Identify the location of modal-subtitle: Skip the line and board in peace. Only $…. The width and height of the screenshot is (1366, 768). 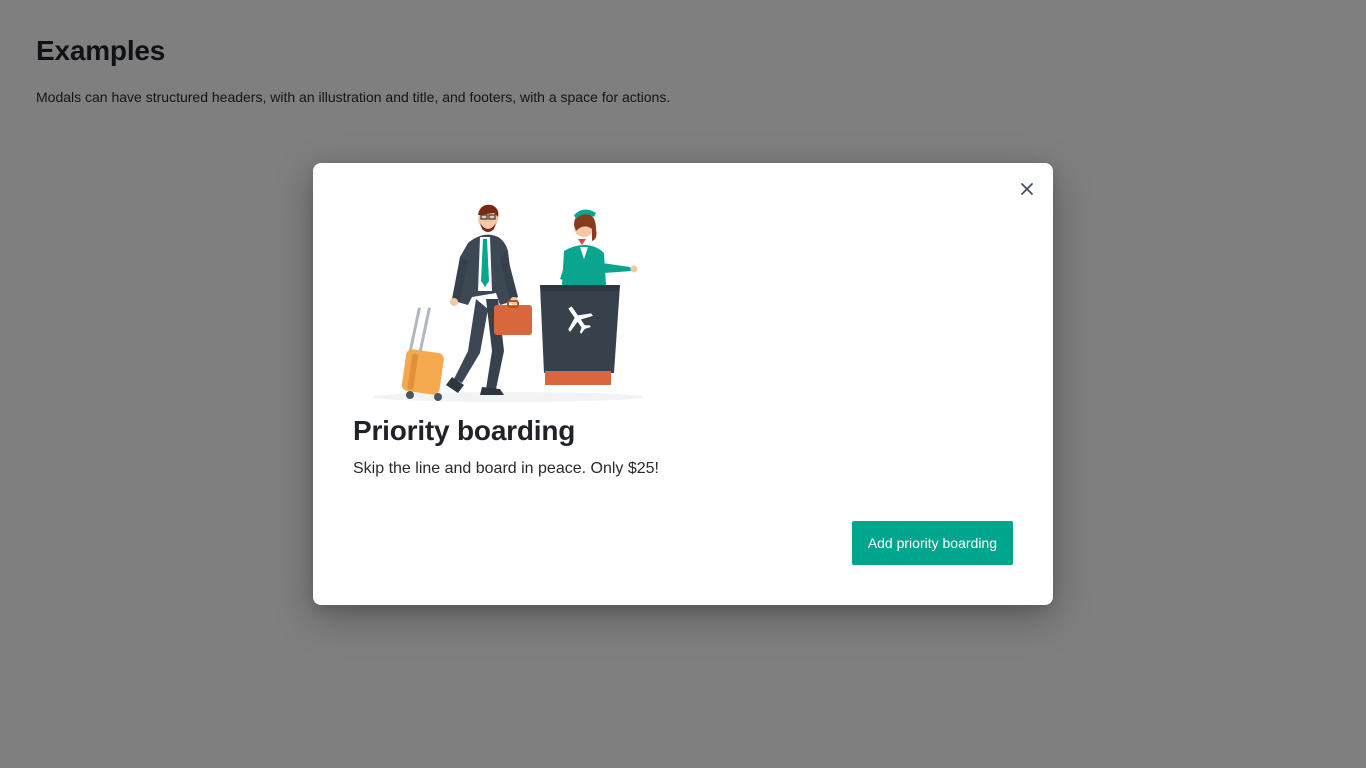
(506, 468).